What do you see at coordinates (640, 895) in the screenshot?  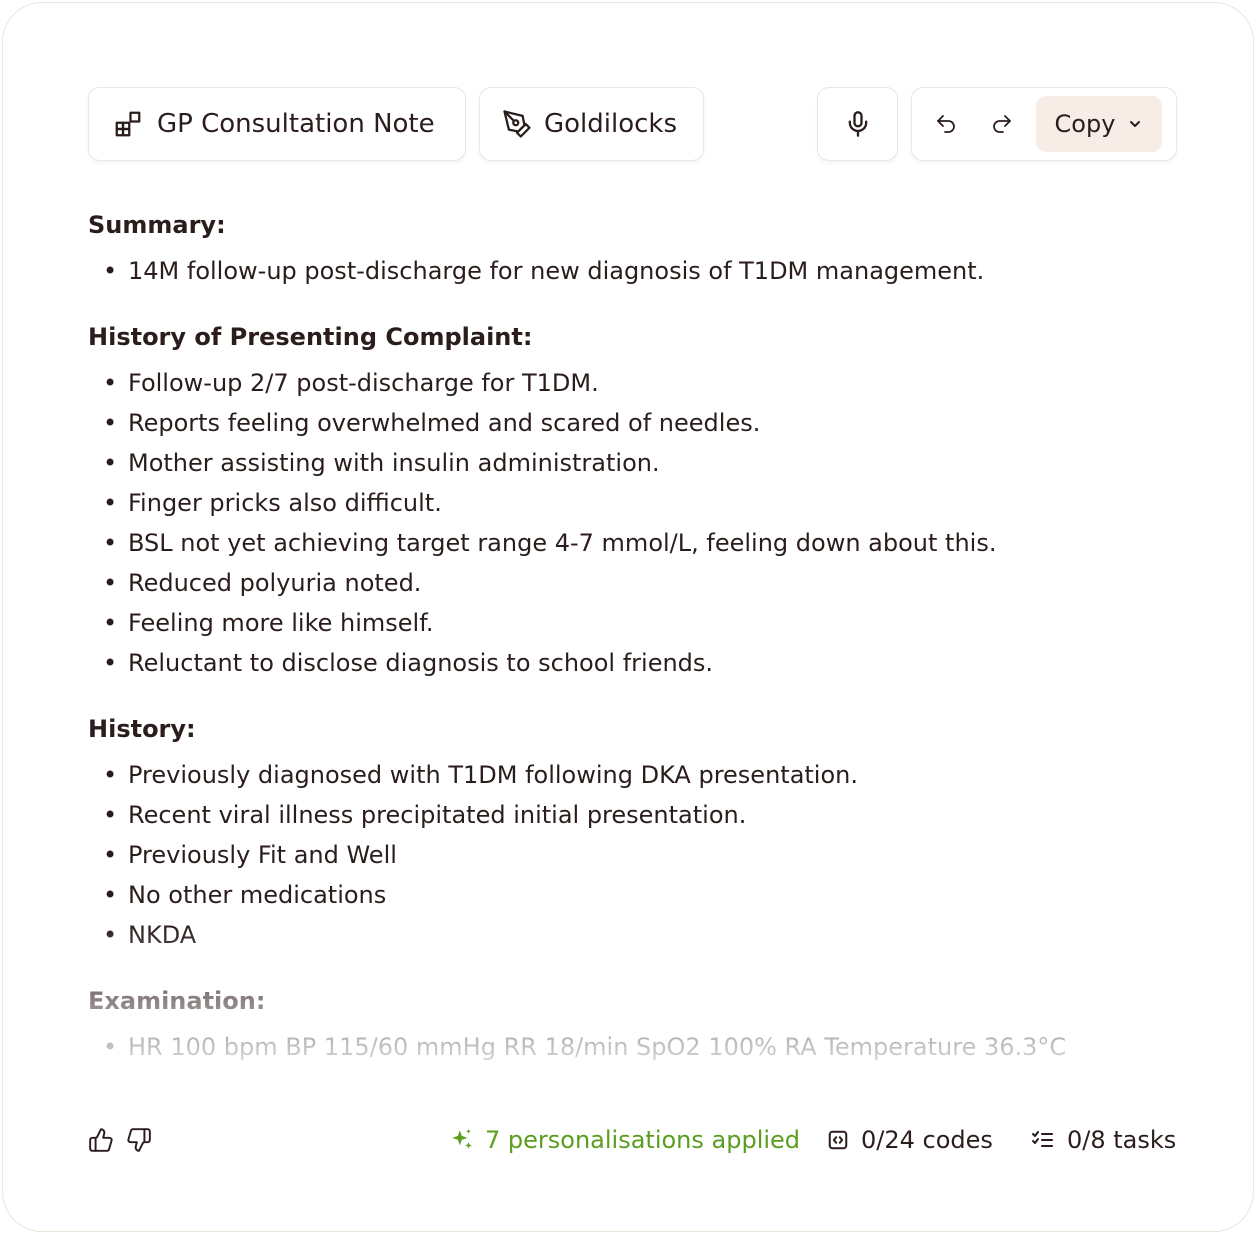 I see `list-item: No other medications` at bounding box center [640, 895].